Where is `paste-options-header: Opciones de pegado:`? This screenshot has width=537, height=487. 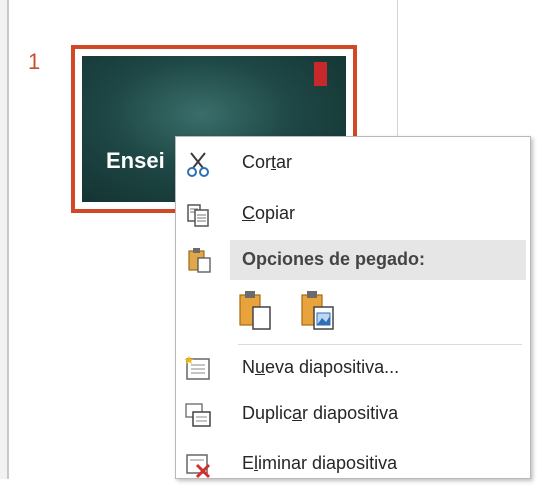 paste-options-header: Opciones de pegado: is located at coordinates (378, 260).